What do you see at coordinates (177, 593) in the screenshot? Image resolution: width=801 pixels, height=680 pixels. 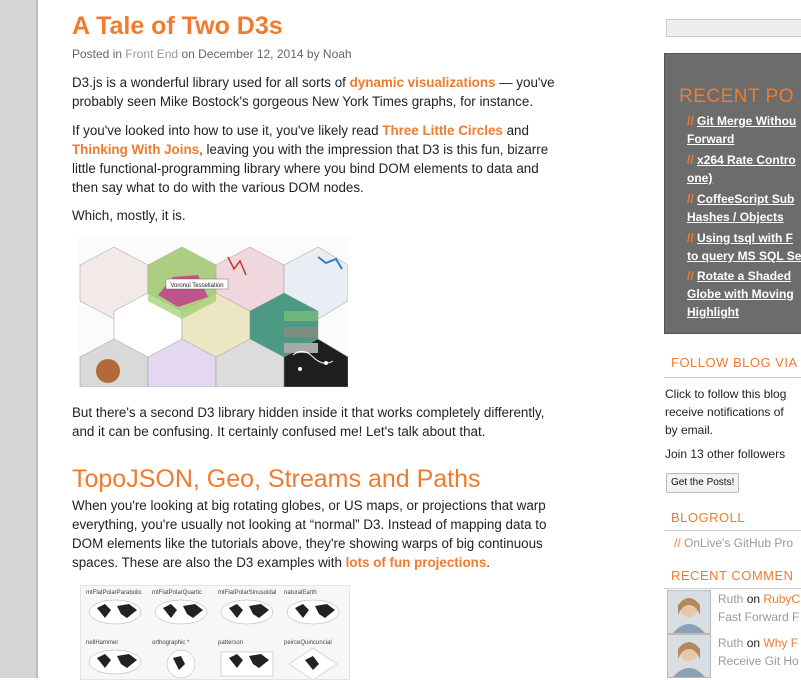 I see `map-label: mtFlatPolarQuartic` at bounding box center [177, 593].